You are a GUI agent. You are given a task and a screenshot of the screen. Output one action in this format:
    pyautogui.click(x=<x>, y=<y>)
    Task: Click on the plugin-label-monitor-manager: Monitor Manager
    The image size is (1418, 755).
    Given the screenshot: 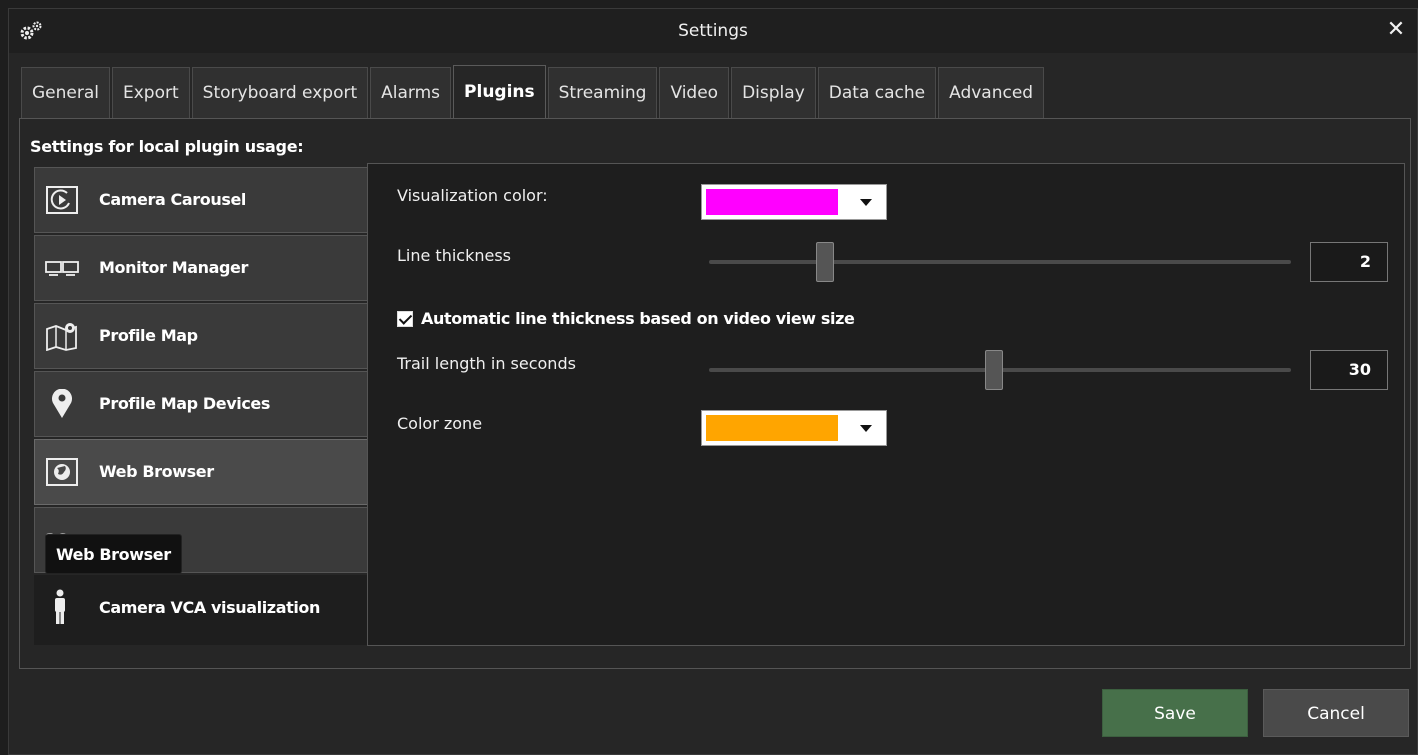 What is the action you would take?
    pyautogui.click(x=173, y=267)
    